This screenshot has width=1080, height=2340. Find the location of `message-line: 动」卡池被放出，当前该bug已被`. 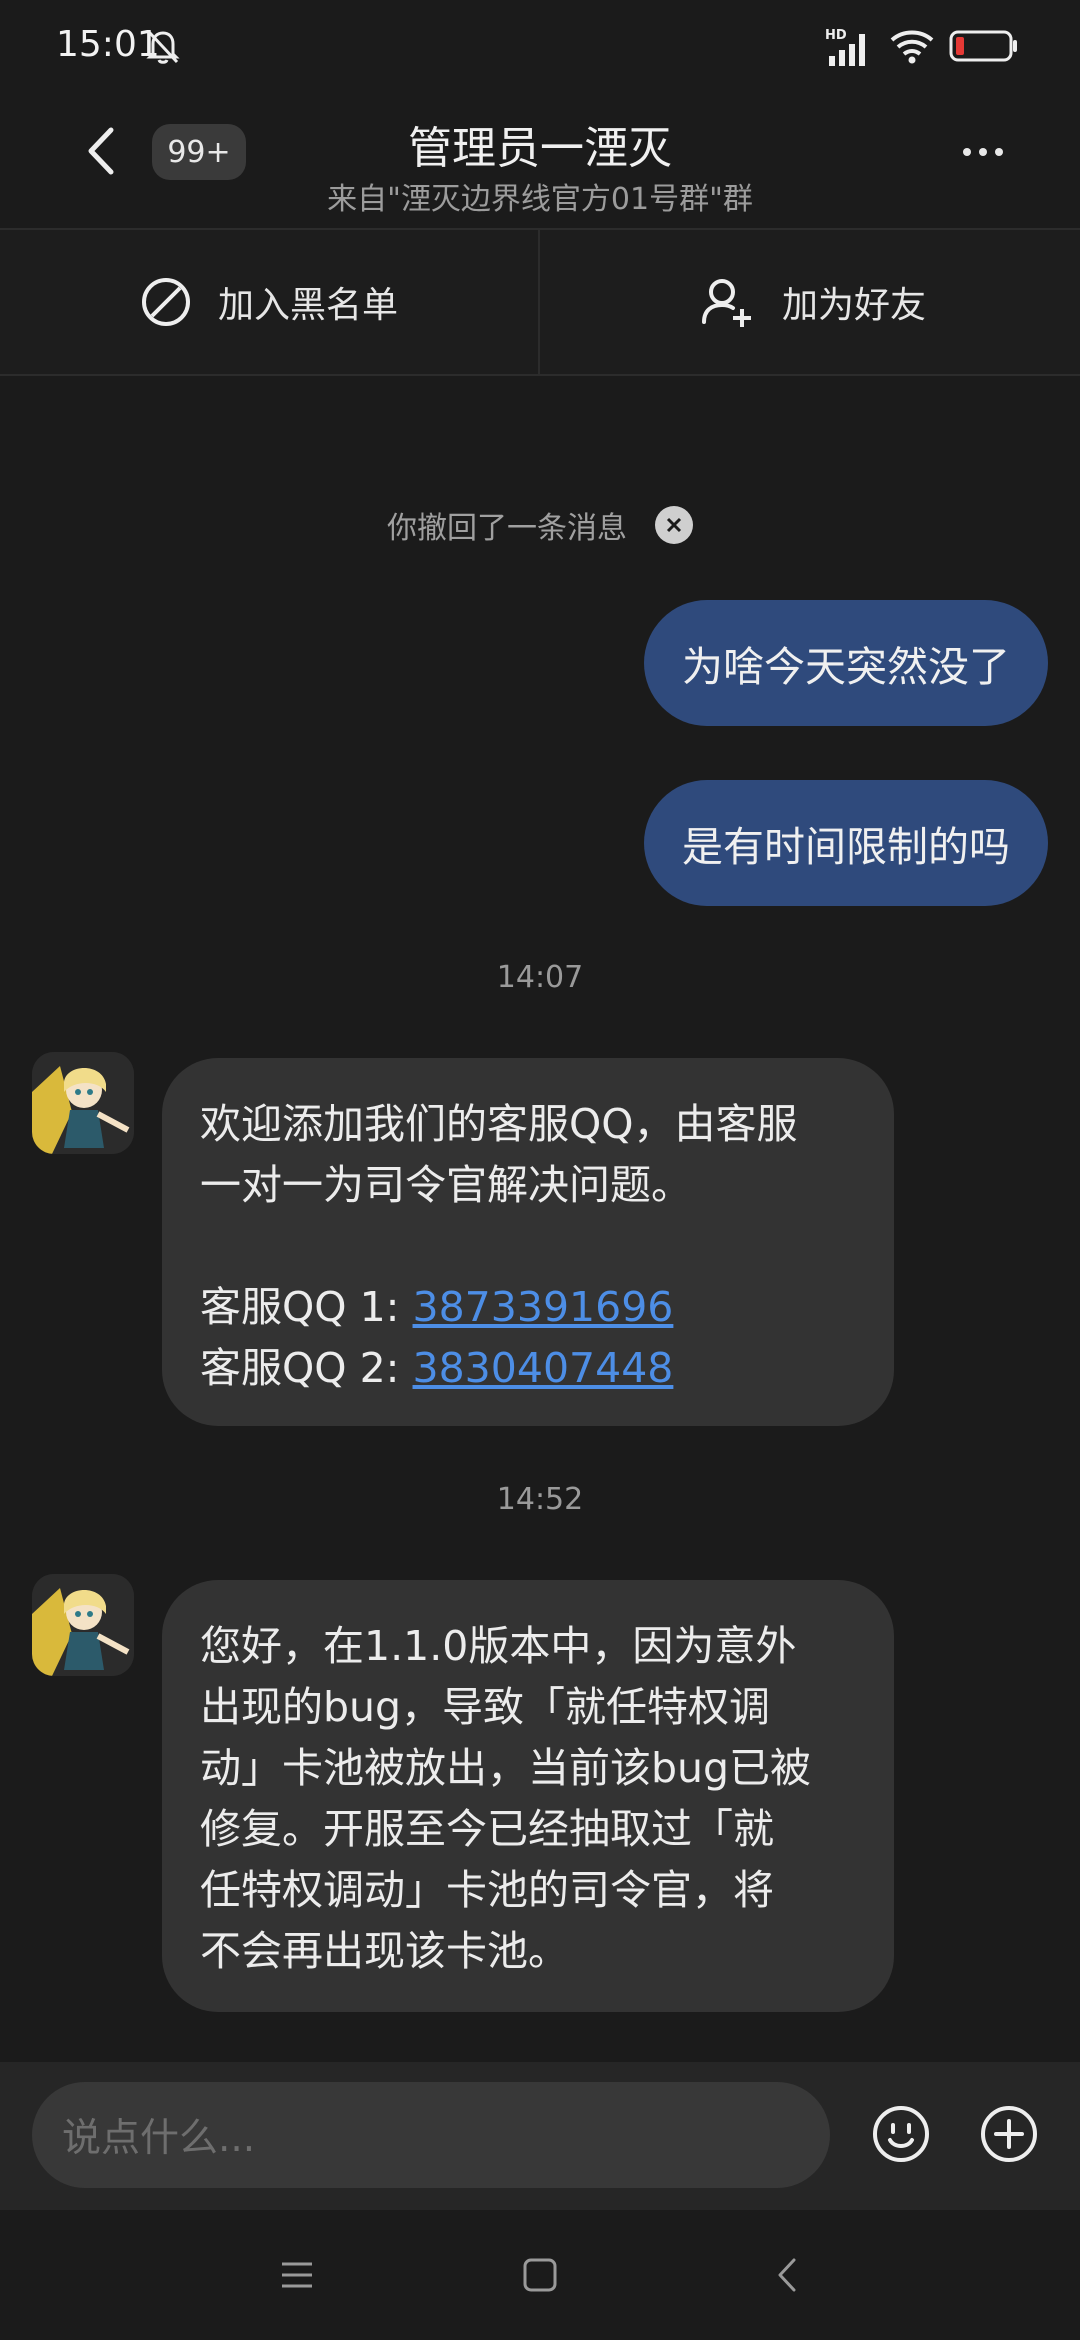

message-line: 动」卡池被放出，当前该bug已被 is located at coordinates (506, 1768).